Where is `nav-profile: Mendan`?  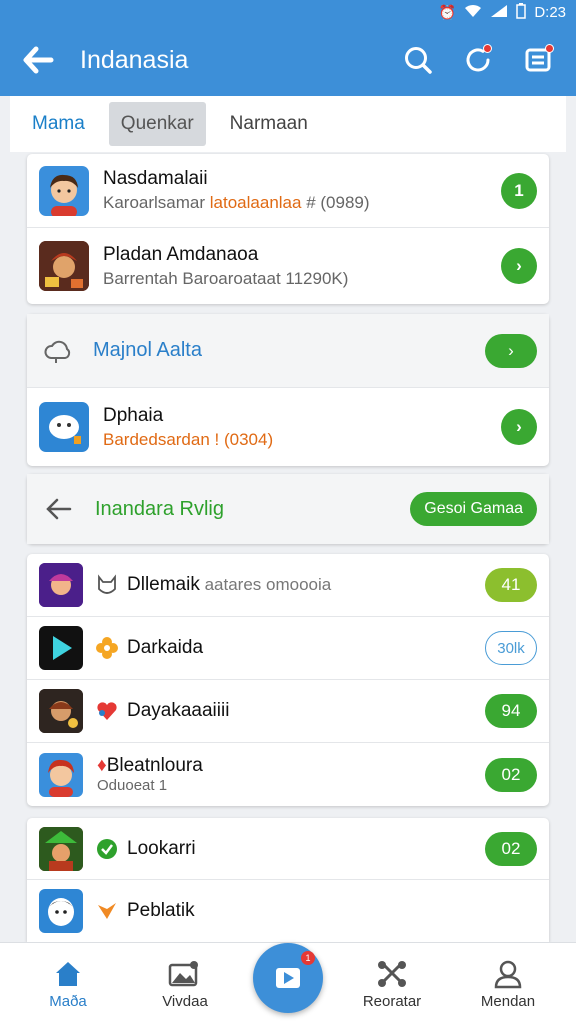
nav-profile: Mendan is located at coordinates (508, 983).